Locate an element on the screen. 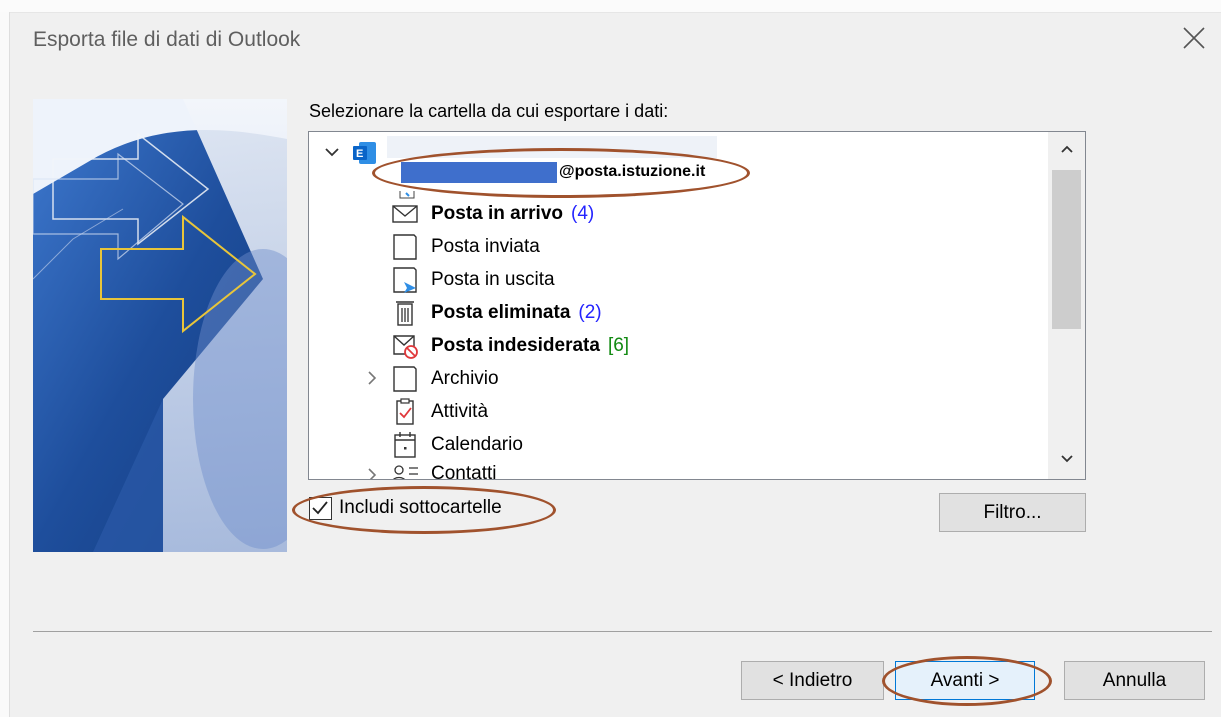  window-top-edge is located at coordinates (610, 6).